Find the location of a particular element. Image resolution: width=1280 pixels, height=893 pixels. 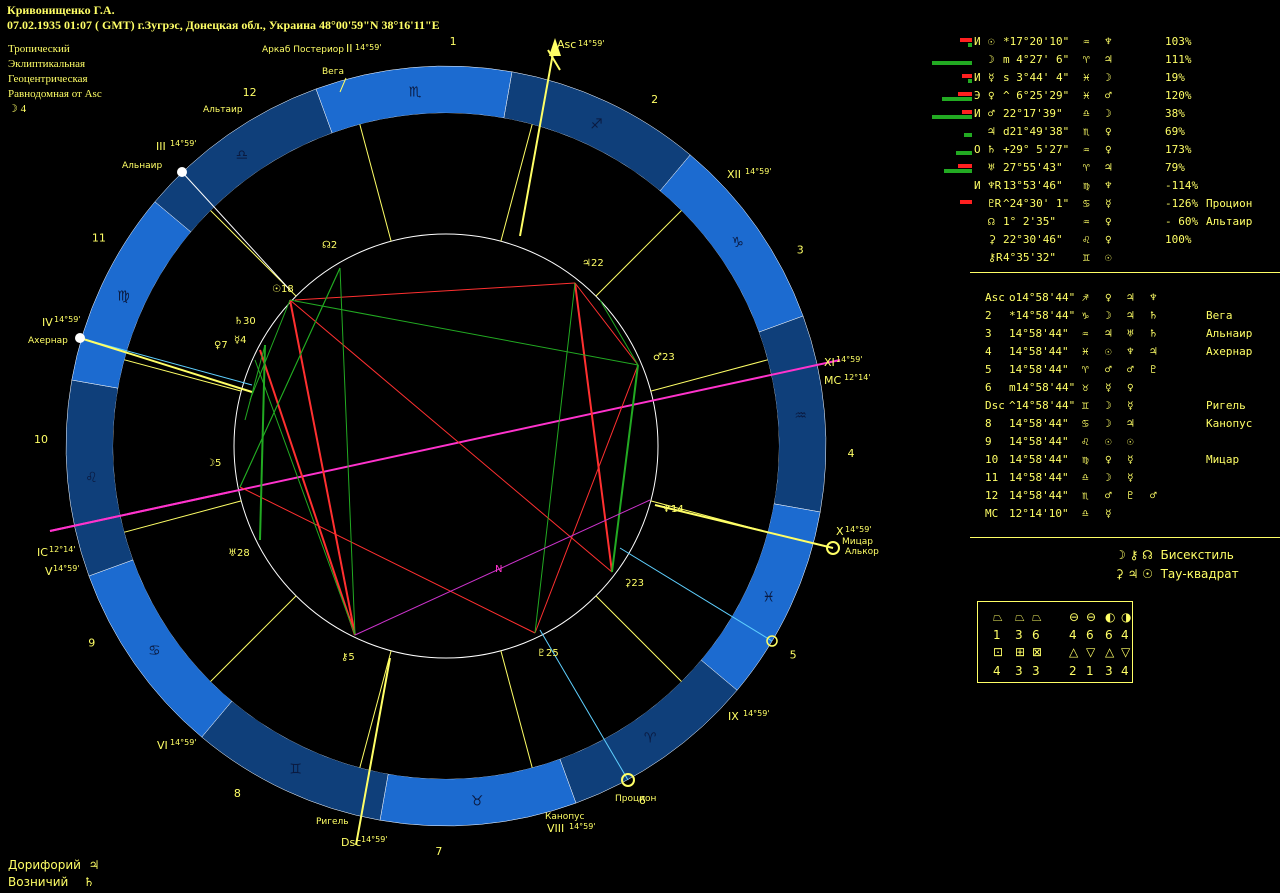

planet-row: И ♆R 13°53'46" ♍ ♆ -114% is located at coordinates (1095, 186).